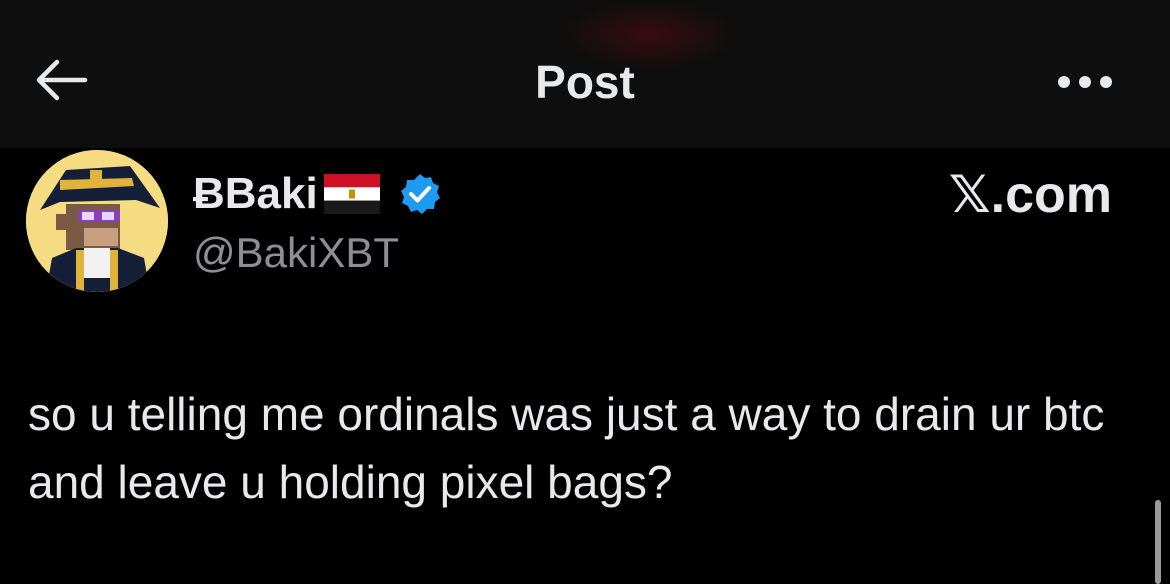  Describe the element at coordinates (209, 193) in the screenshot. I see `author-name-prefix: Ƀ` at that location.